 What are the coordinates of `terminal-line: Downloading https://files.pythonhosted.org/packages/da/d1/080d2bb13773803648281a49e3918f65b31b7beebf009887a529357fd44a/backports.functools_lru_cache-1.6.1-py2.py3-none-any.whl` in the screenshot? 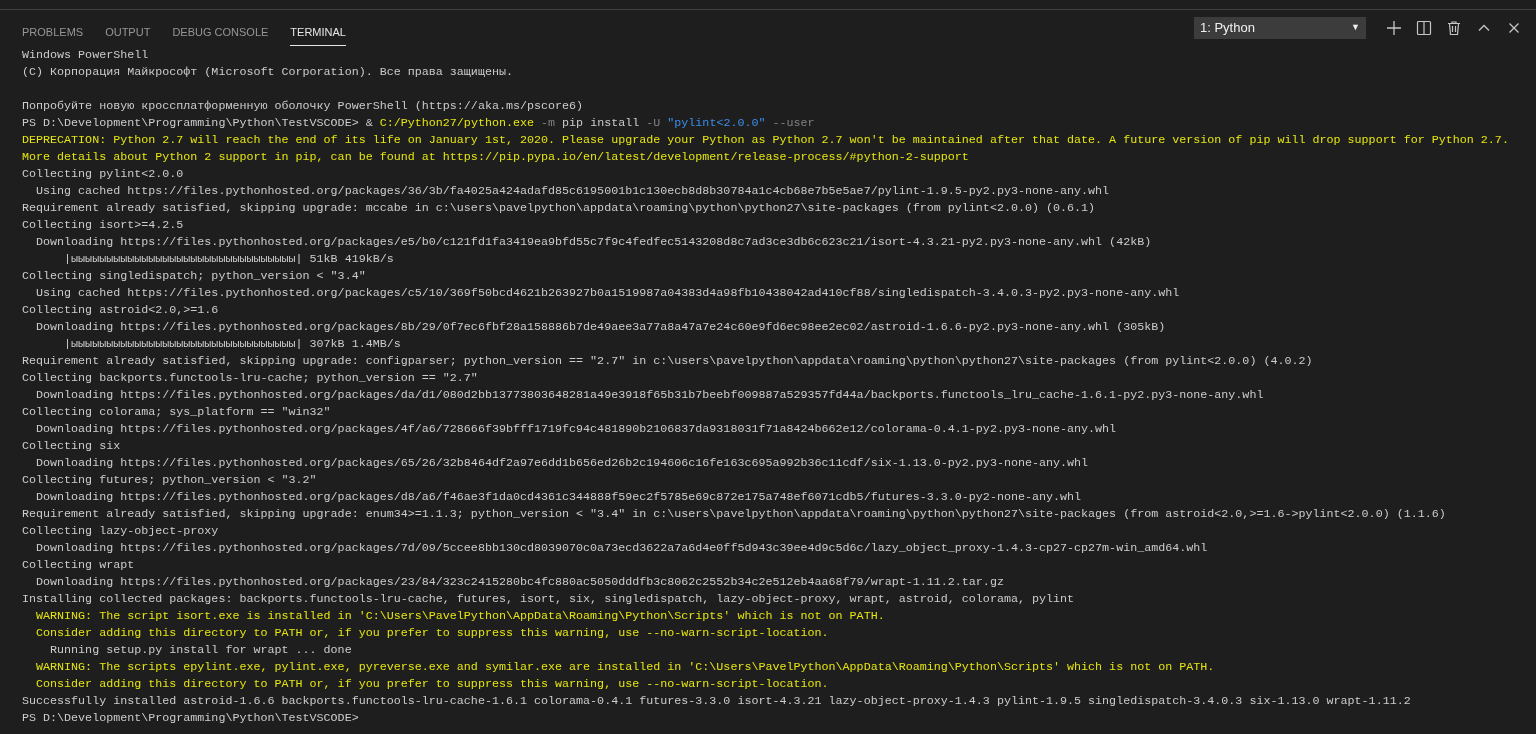 It's located at (649, 395).